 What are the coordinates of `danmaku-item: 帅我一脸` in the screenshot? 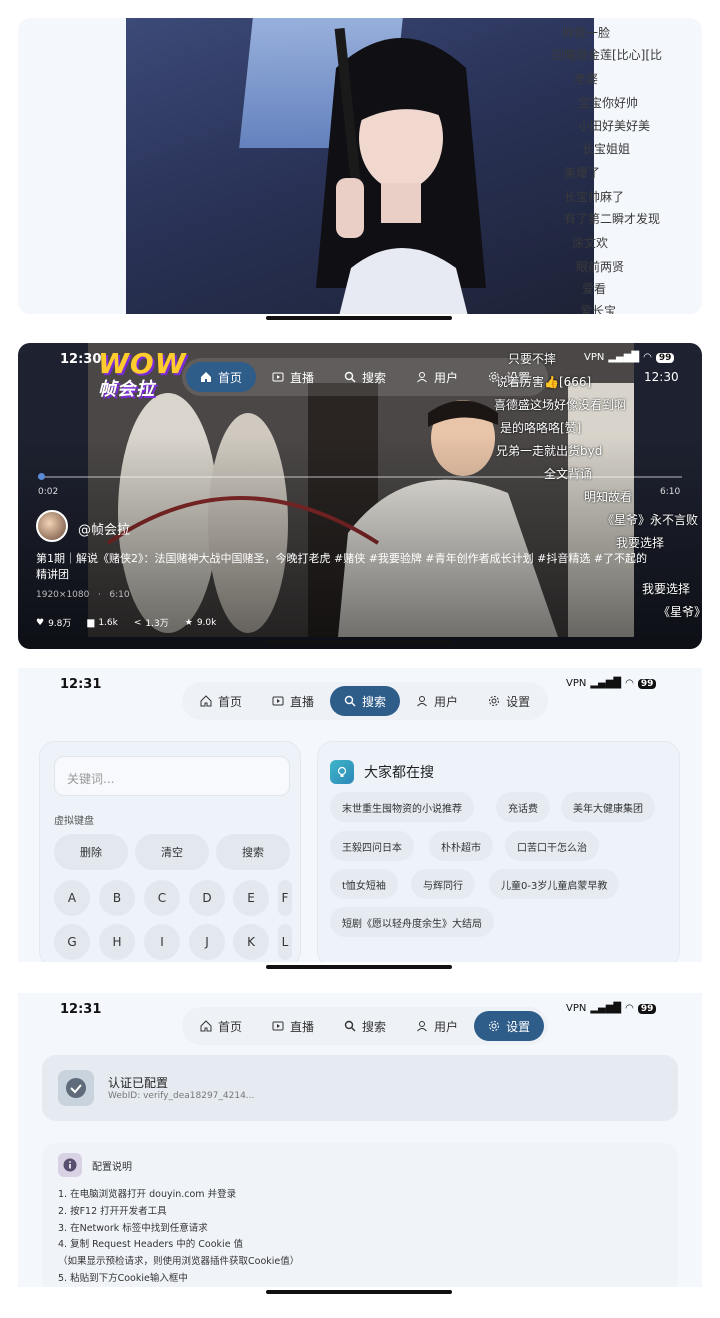 It's located at (586, 33).